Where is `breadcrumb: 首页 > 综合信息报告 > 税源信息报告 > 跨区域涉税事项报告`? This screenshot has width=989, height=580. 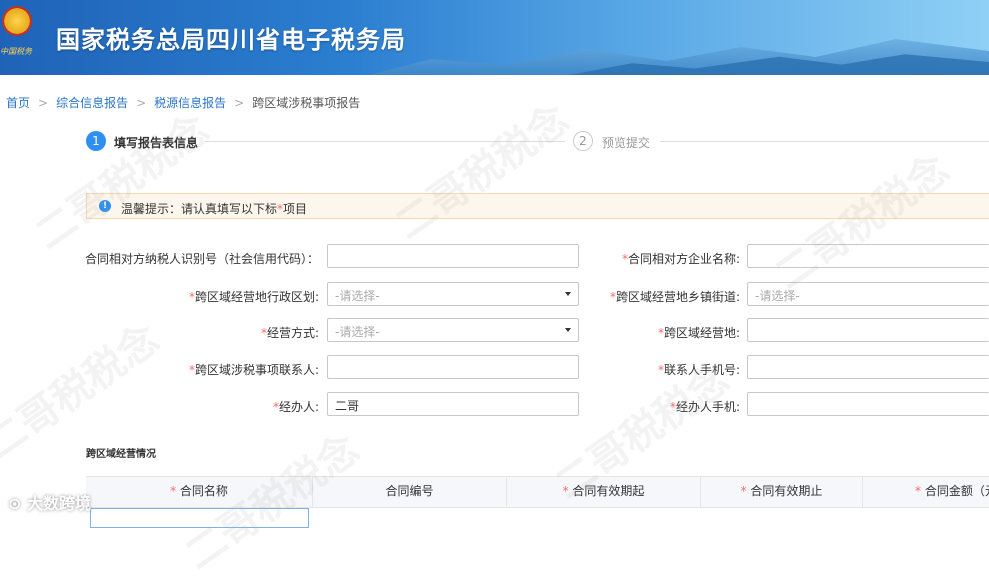
breadcrumb: 首页 > 综合信息报告 > 税源信息报告 > 跨区域涉税事项报告 is located at coordinates (183, 102).